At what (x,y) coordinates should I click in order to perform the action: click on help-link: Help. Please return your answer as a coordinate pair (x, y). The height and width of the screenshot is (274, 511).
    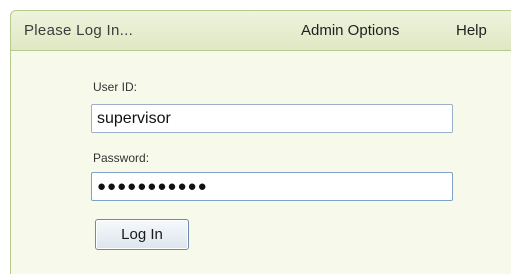
    Looking at the image, I should click on (471, 30).